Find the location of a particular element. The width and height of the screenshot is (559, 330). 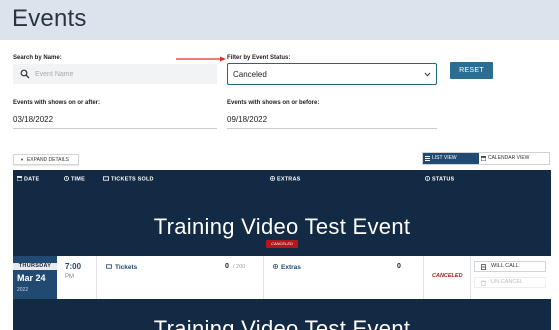

column-extras: EXTRAS is located at coordinates (285, 179).